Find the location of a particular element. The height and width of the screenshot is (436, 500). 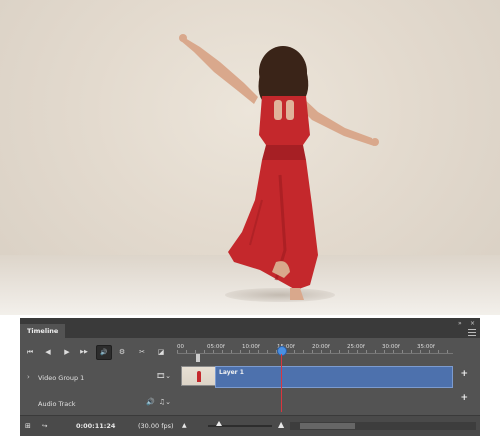

current-timecode: 0:00:11:24 is located at coordinates (96, 426).